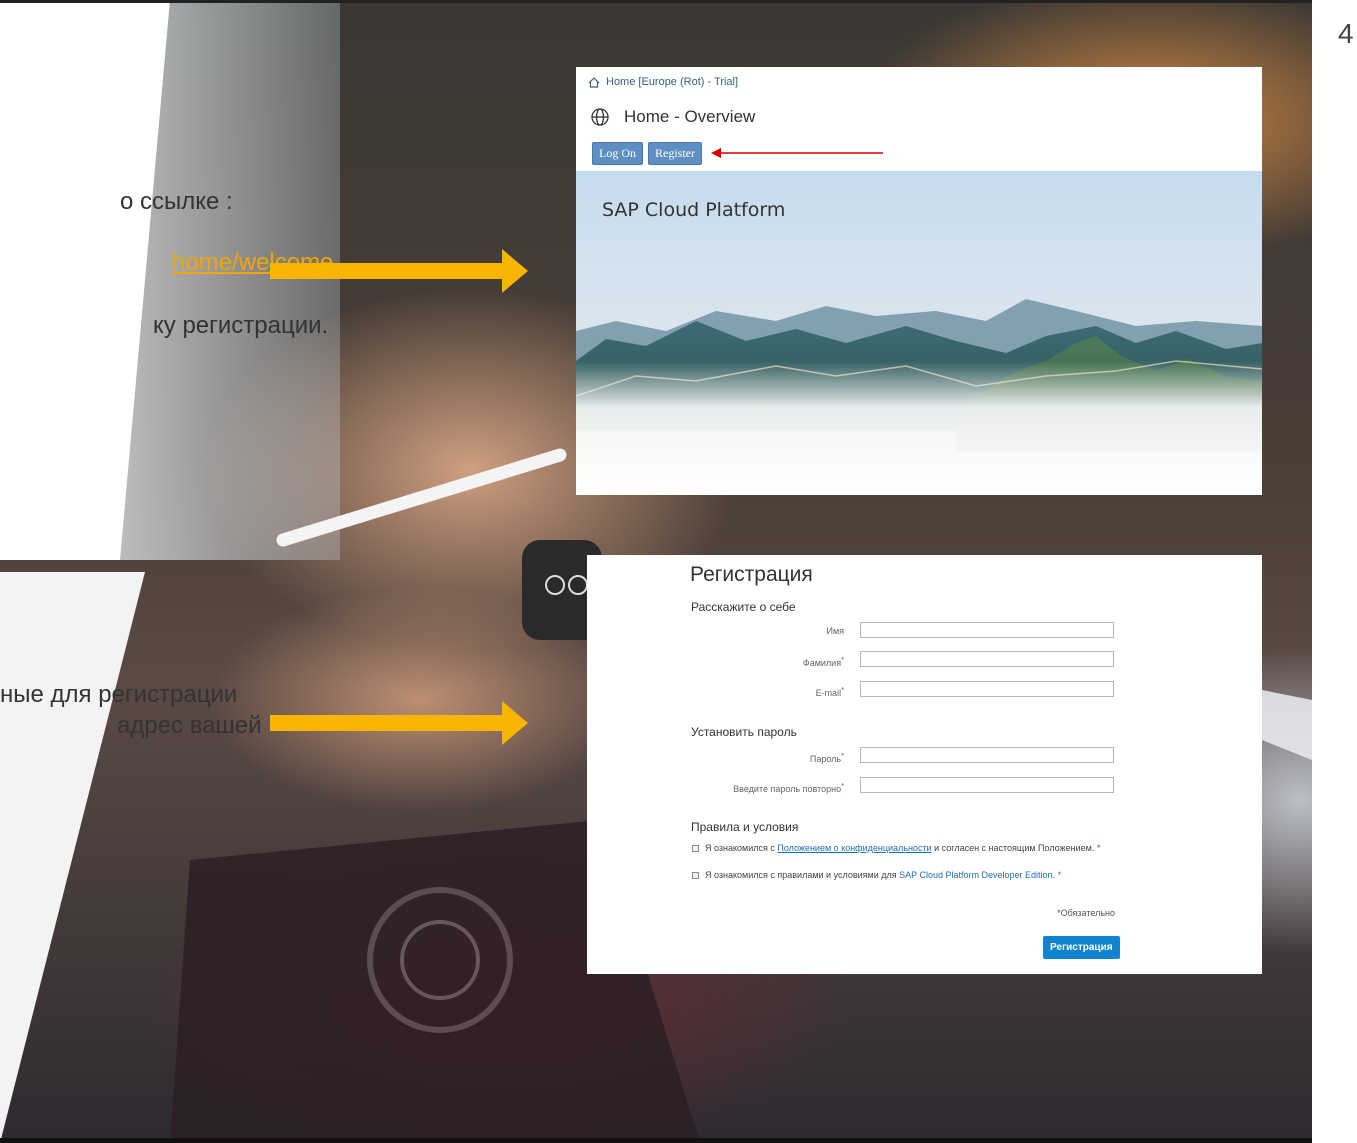  What do you see at coordinates (744, 732) in the screenshot?
I see `section-password: Установить пароль` at bounding box center [744, 732].